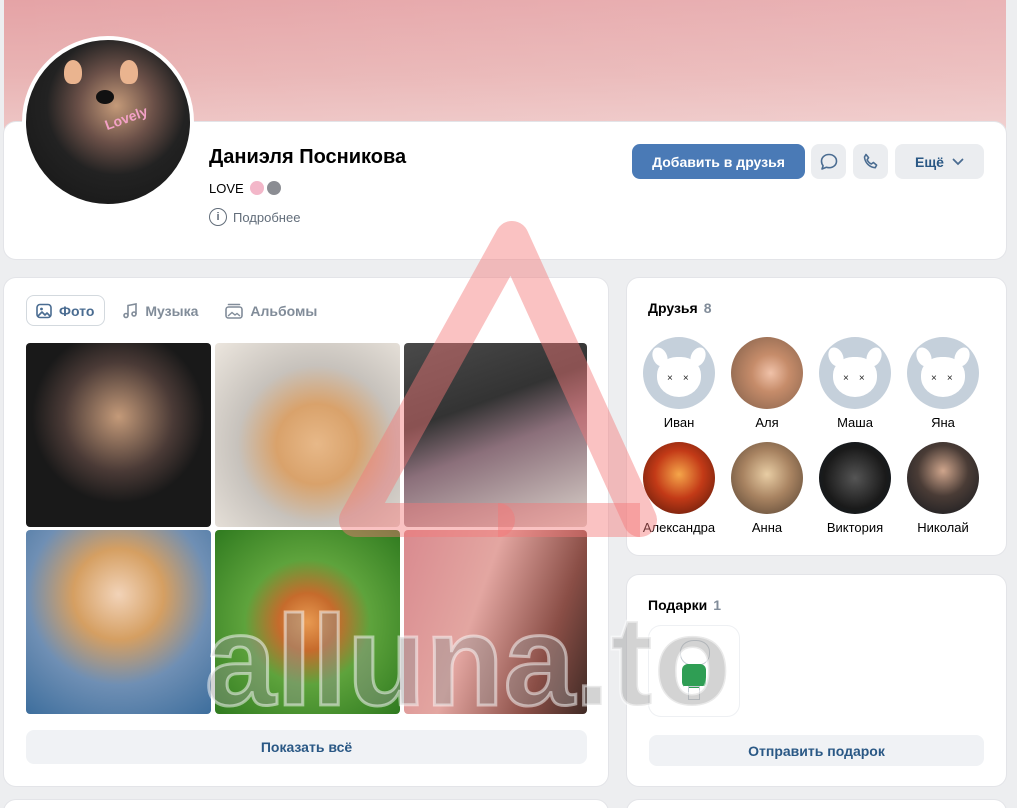  I want to click on tab-music-label: Музыка, so click(172, 310).